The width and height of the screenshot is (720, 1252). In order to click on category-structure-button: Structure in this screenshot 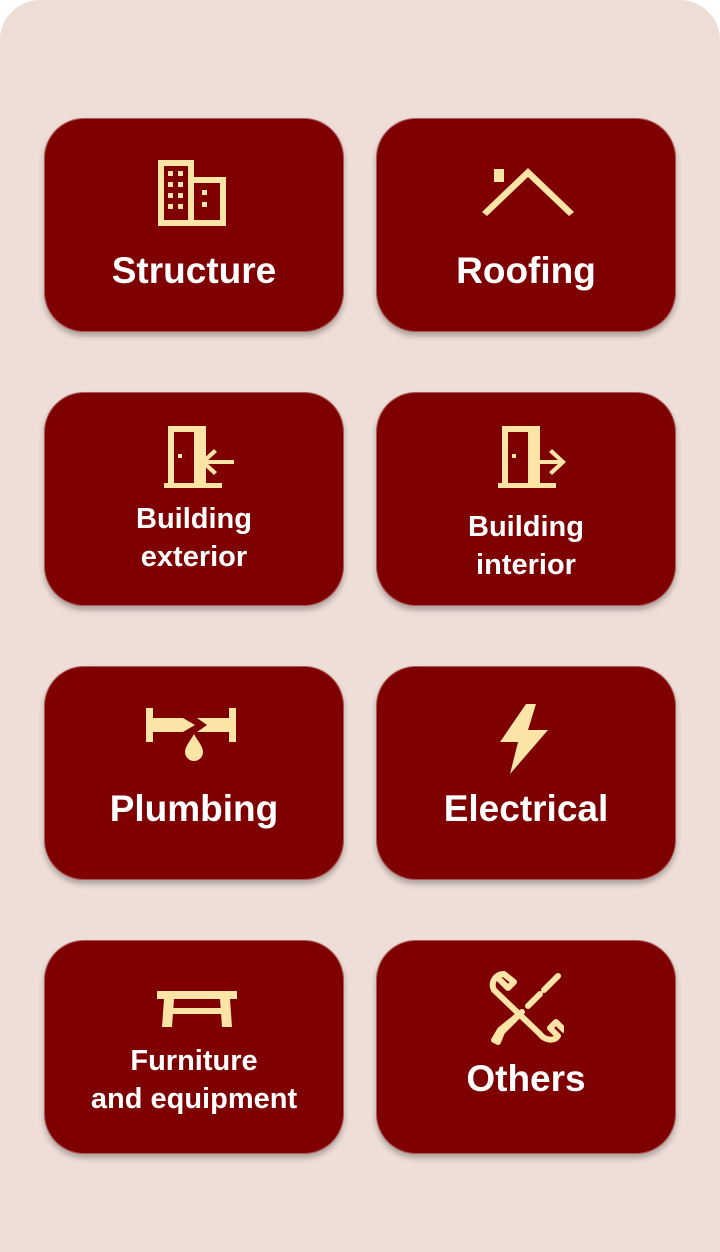, I will do `click(194, 225)`.